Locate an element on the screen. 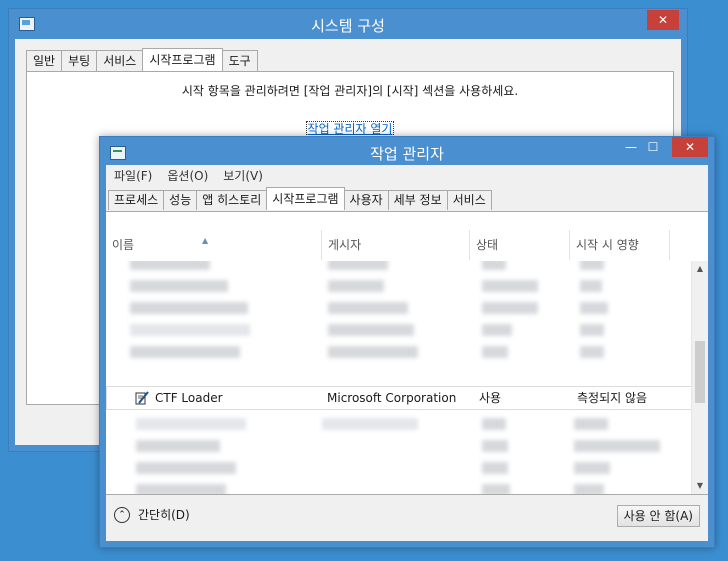 This screenshot has height=561, width=728. column-header-publisher-label: 게시자 is located at coordinates (345, 245).